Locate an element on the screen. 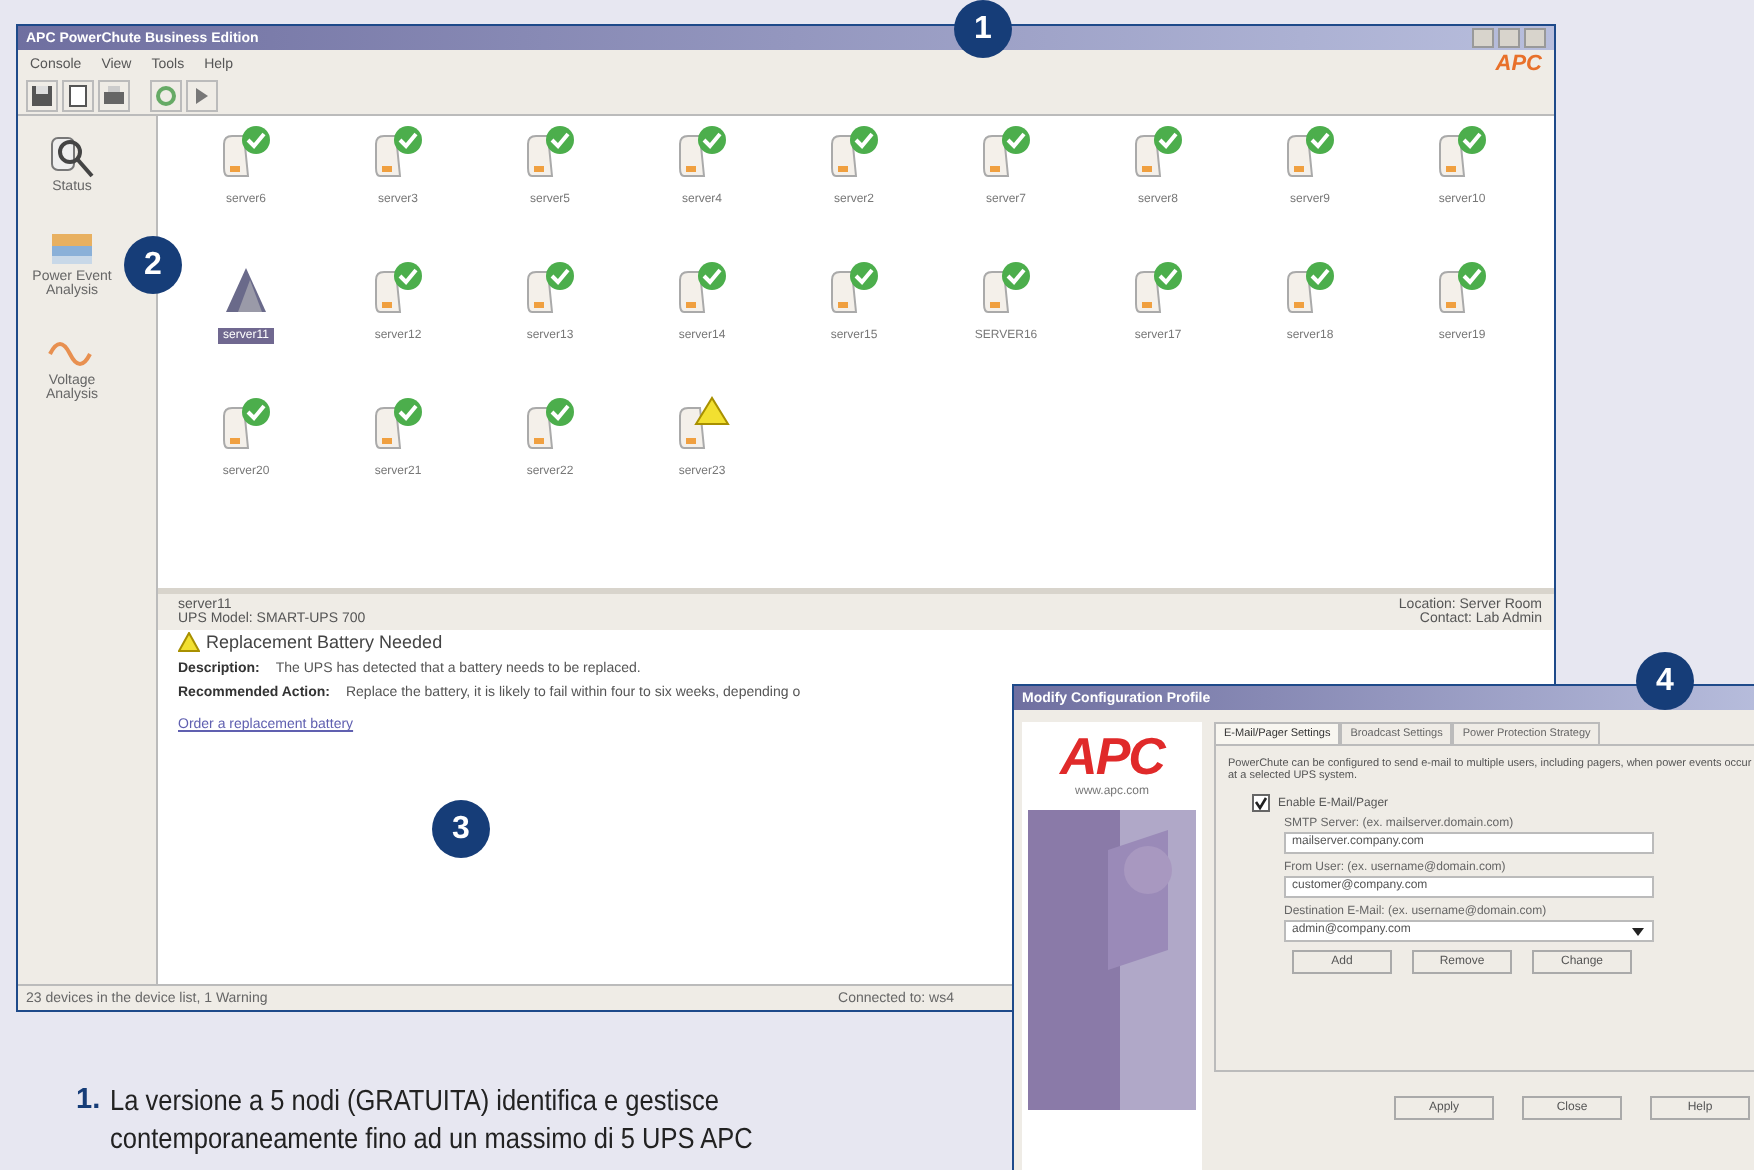 The image size is (1754, 1170). save-icon is located at coordinates (42, 96).